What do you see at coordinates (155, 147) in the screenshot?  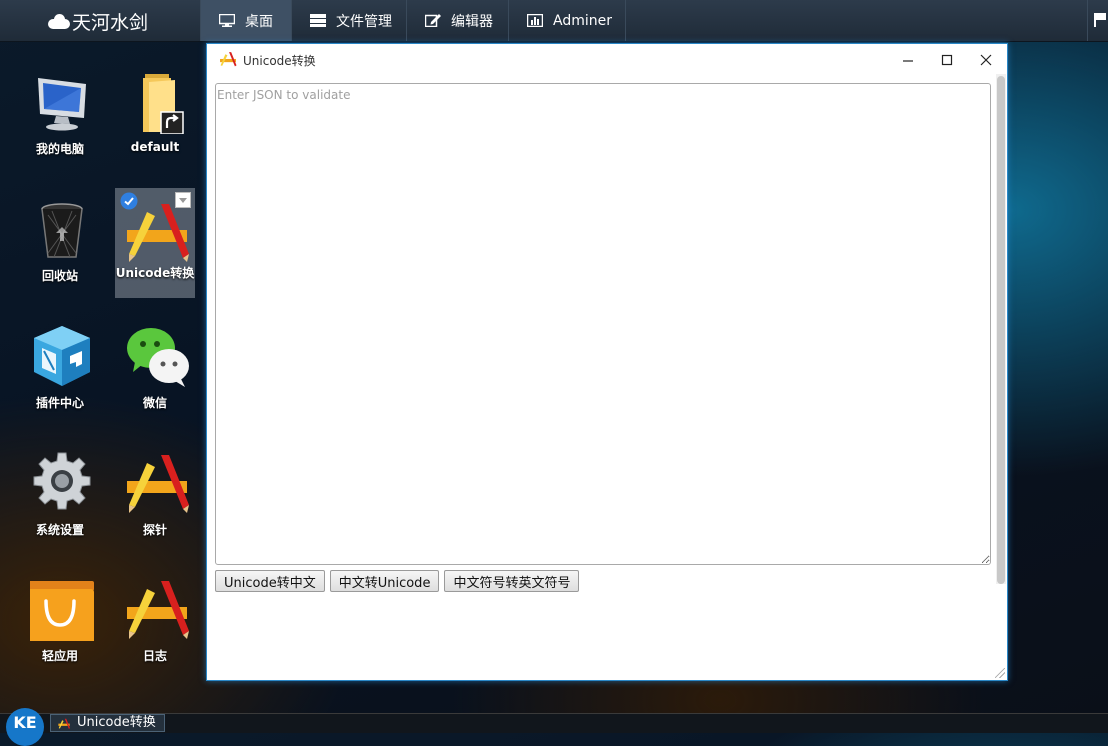 I see `desktop-icon-label: default` at bounding box center [155, 147].